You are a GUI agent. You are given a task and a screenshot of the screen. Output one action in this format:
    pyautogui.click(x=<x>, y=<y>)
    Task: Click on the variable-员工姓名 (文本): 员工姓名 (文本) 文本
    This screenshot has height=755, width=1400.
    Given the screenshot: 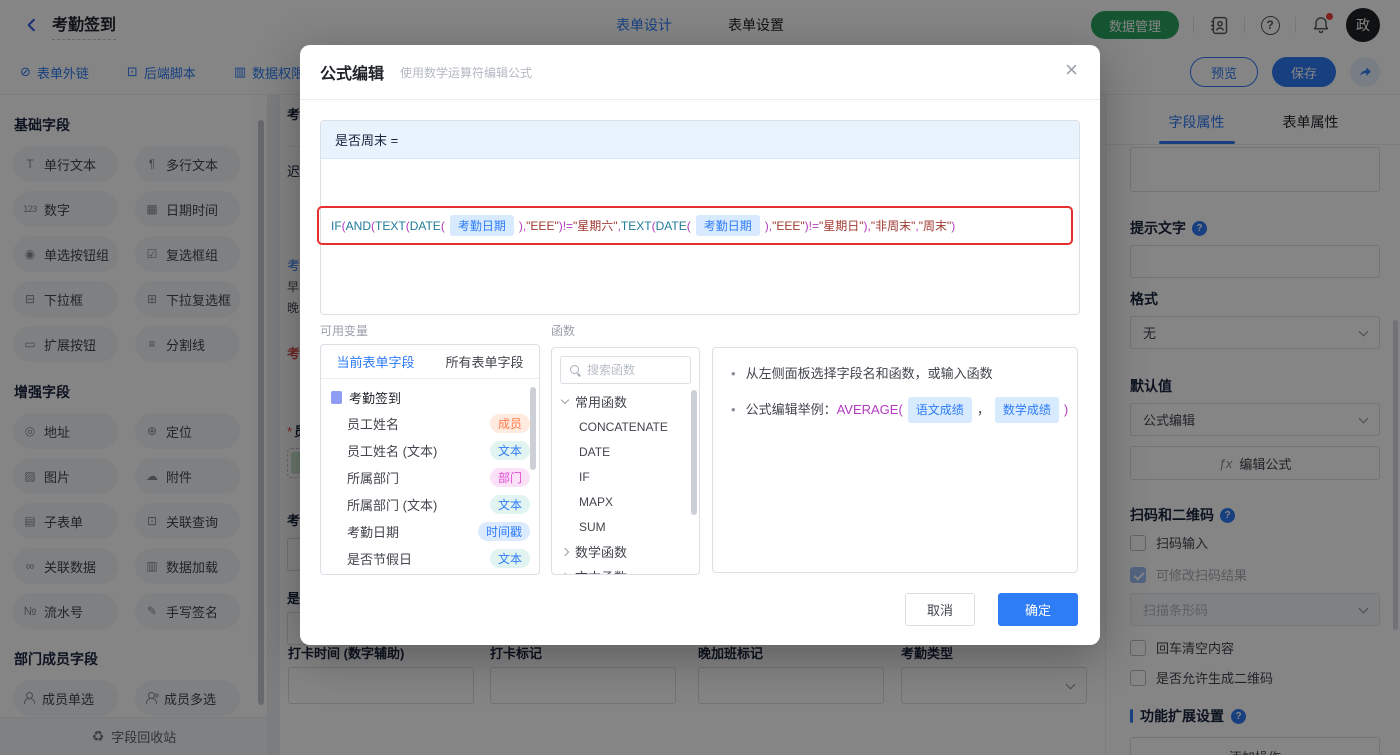 What is the action you would take?
    pyautogui.click(x=430, y=450)
    